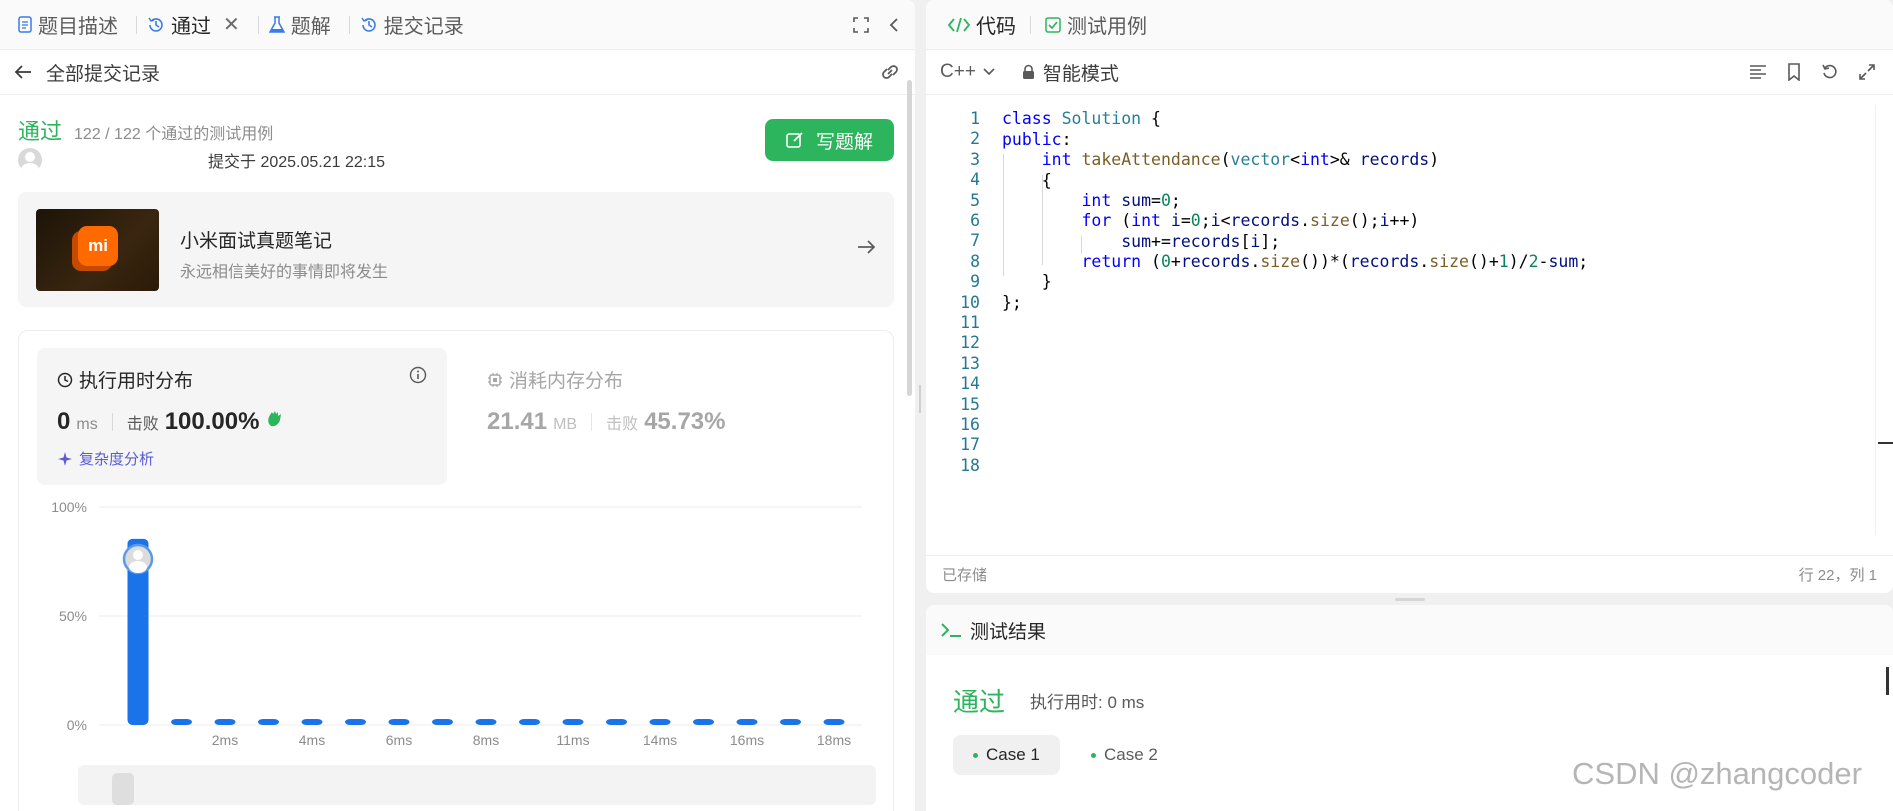 The height and width of the screenshot is (811, 1893). What do you see at coordinates (1717, 773) in the screenshot?
I see `watermark: CSDN @zhangcoder` at bounding box center [1717, 773].